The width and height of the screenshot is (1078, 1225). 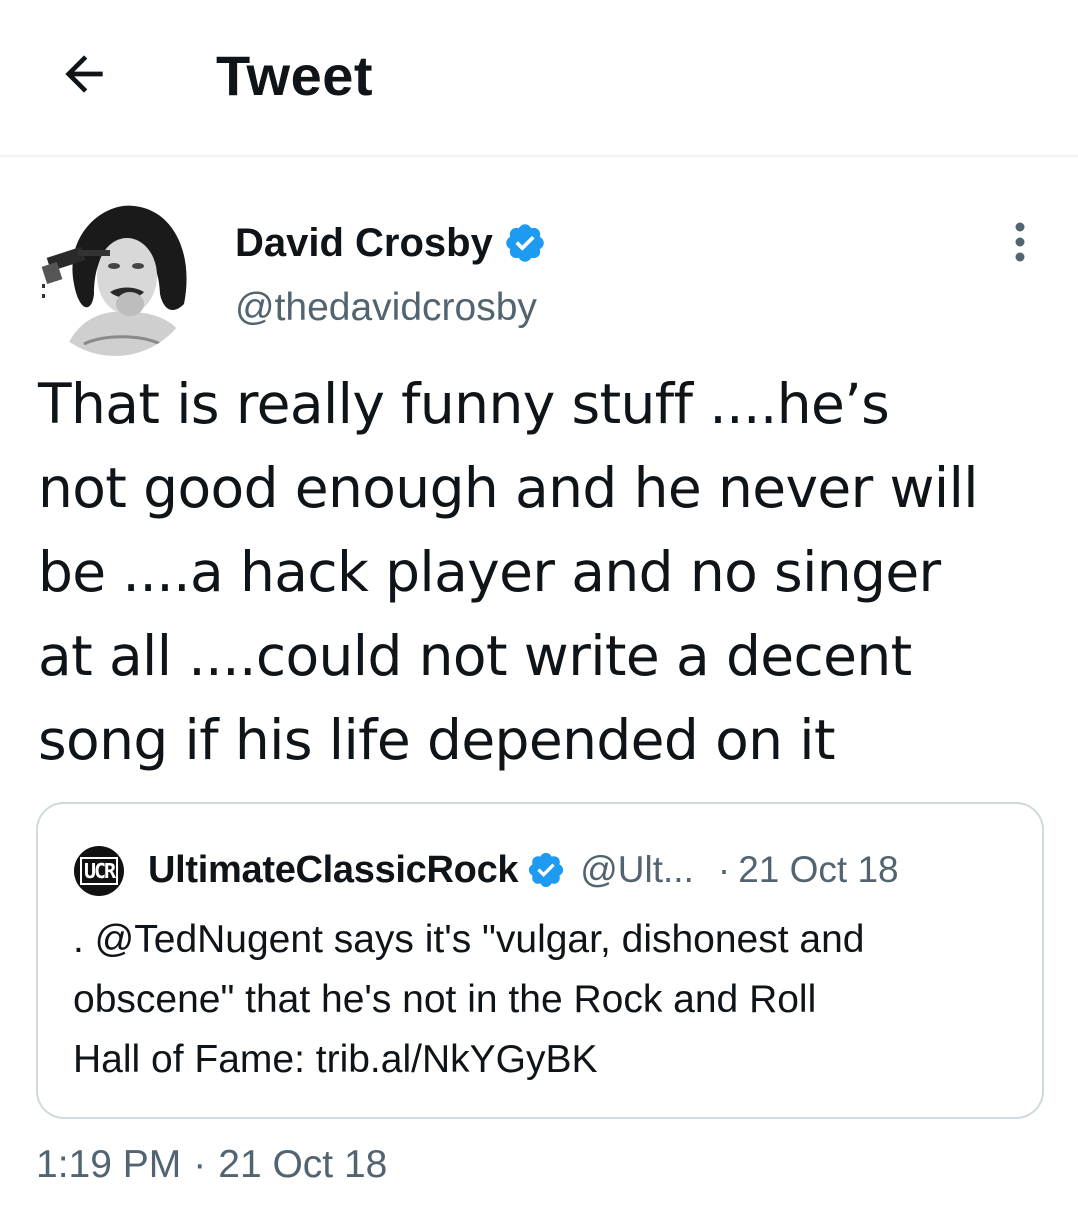 I want to click on quoted-author-name: UltimateClassicRock, so click(x=333, y=870).